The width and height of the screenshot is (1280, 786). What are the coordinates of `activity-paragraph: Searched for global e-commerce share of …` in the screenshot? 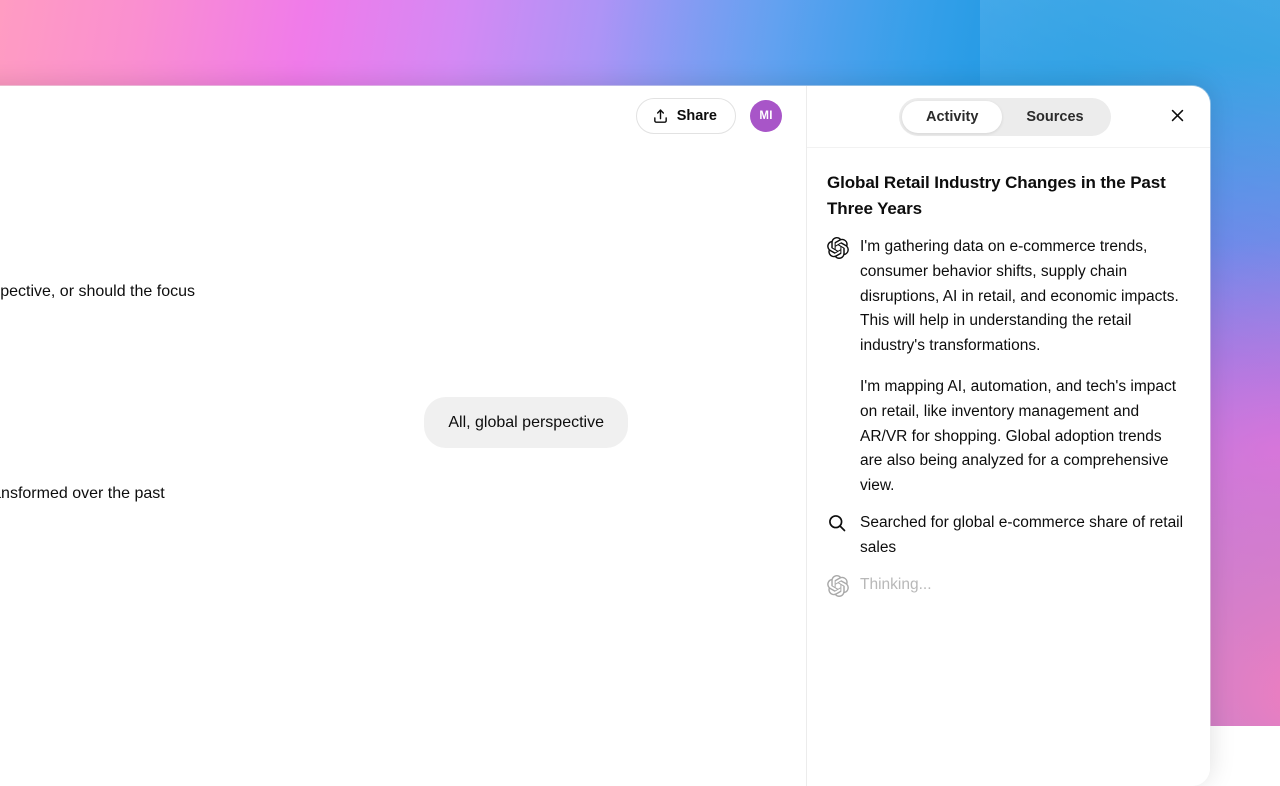 It's located at (1023, 536).